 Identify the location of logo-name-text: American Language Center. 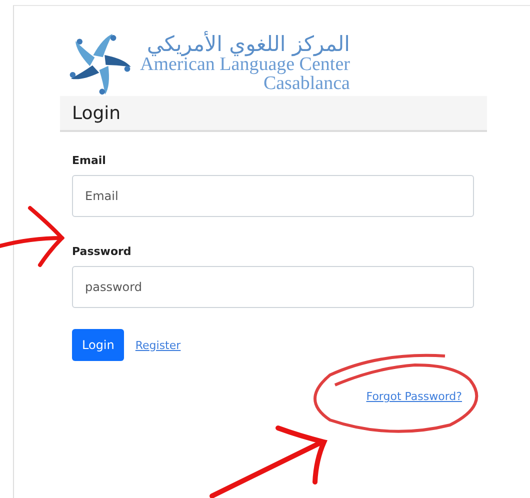
(245, 64).